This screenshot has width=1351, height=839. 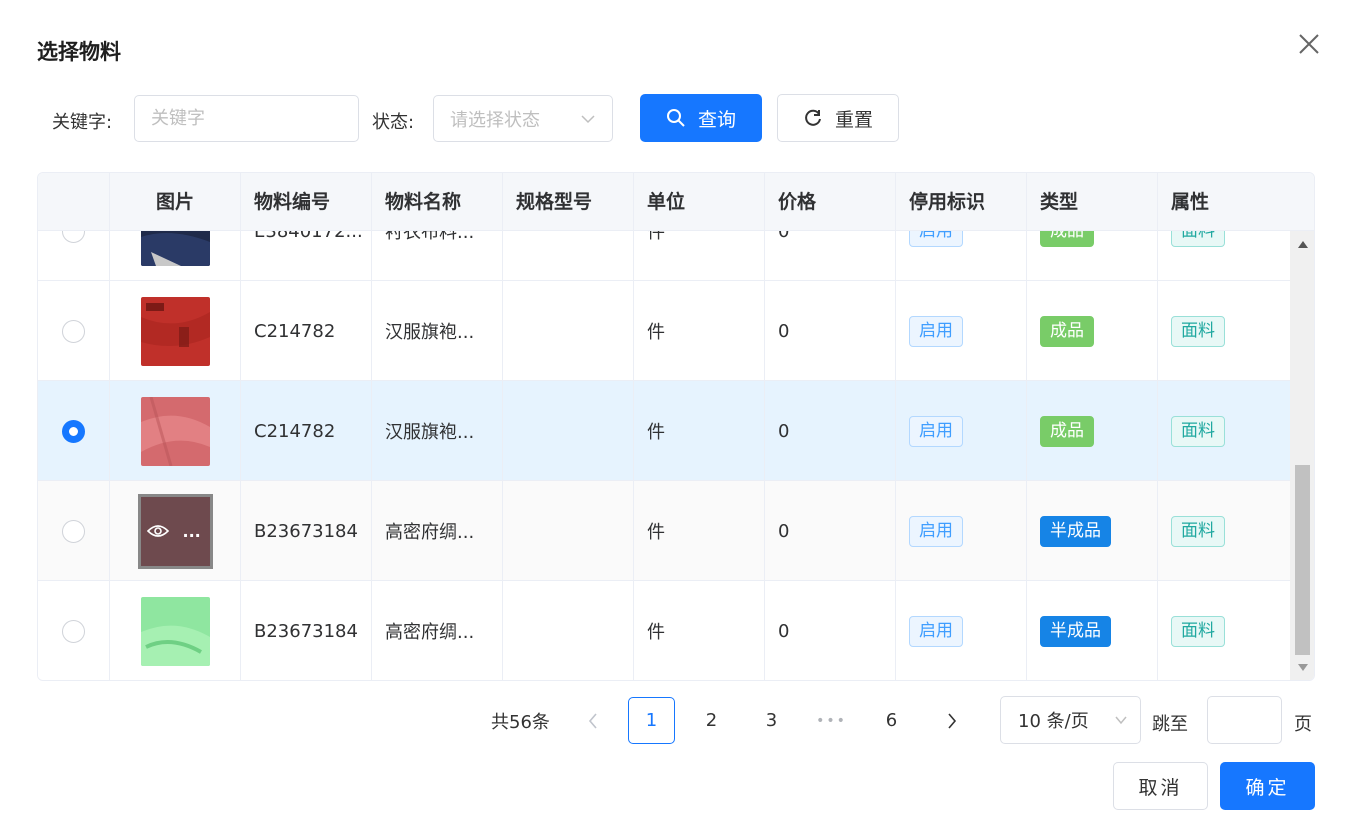 What do you see at coordinates (1170, 724) in the screenshot?
I see `jump-label: 跳至` at bounding box center [1170, 724].